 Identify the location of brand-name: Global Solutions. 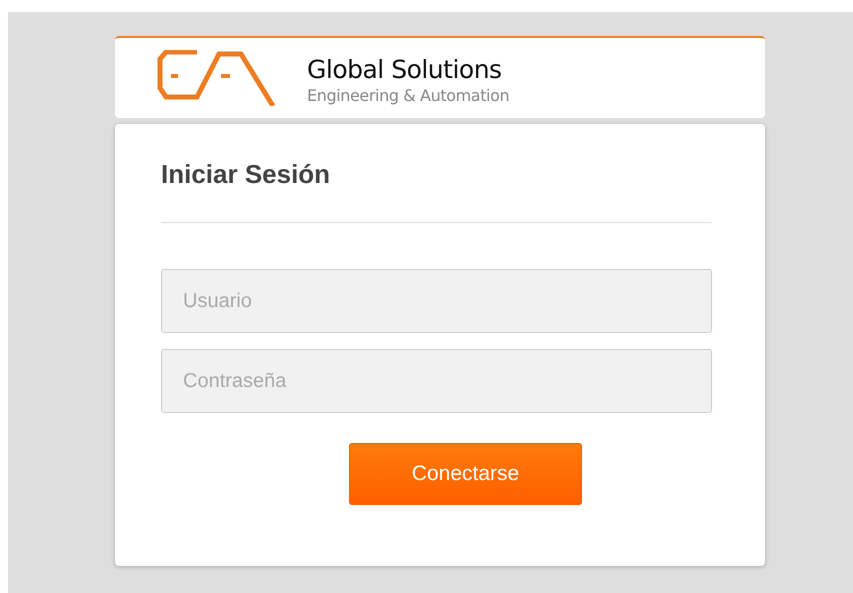
(405, 69).